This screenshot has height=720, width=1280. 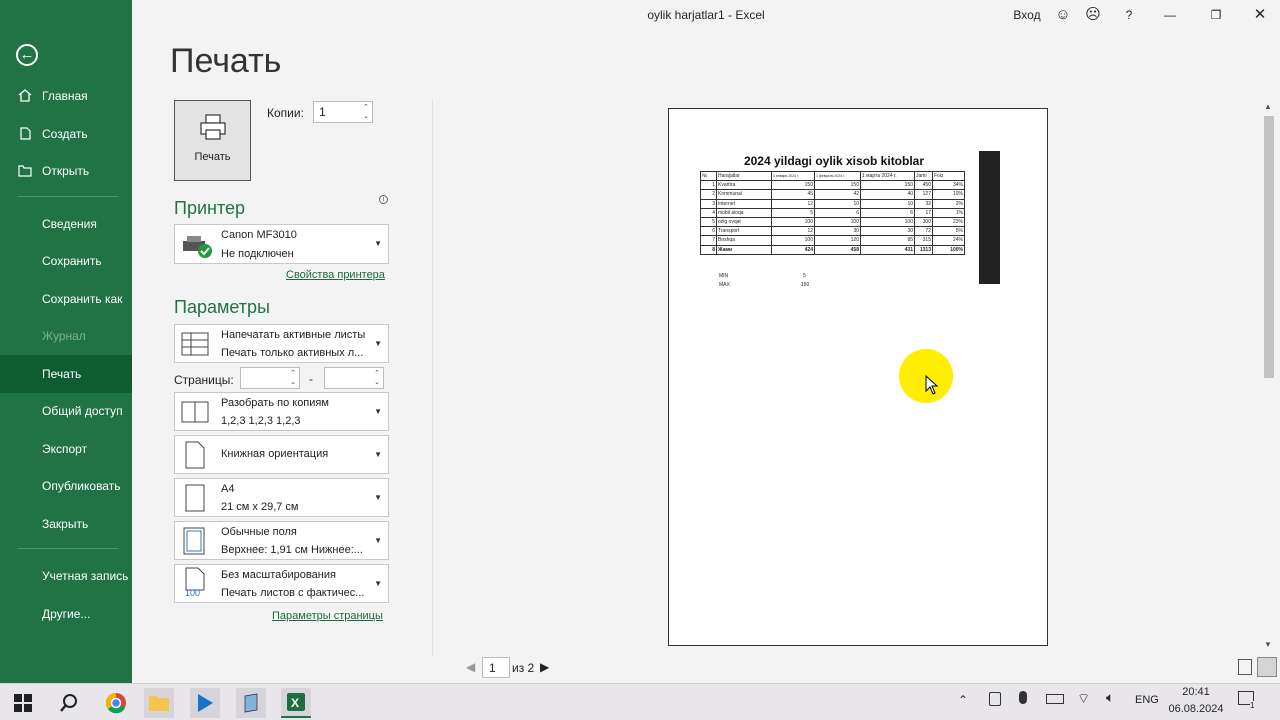 I want to click on nav-item-publish: Опубликовать, so click(x=66, y=486).